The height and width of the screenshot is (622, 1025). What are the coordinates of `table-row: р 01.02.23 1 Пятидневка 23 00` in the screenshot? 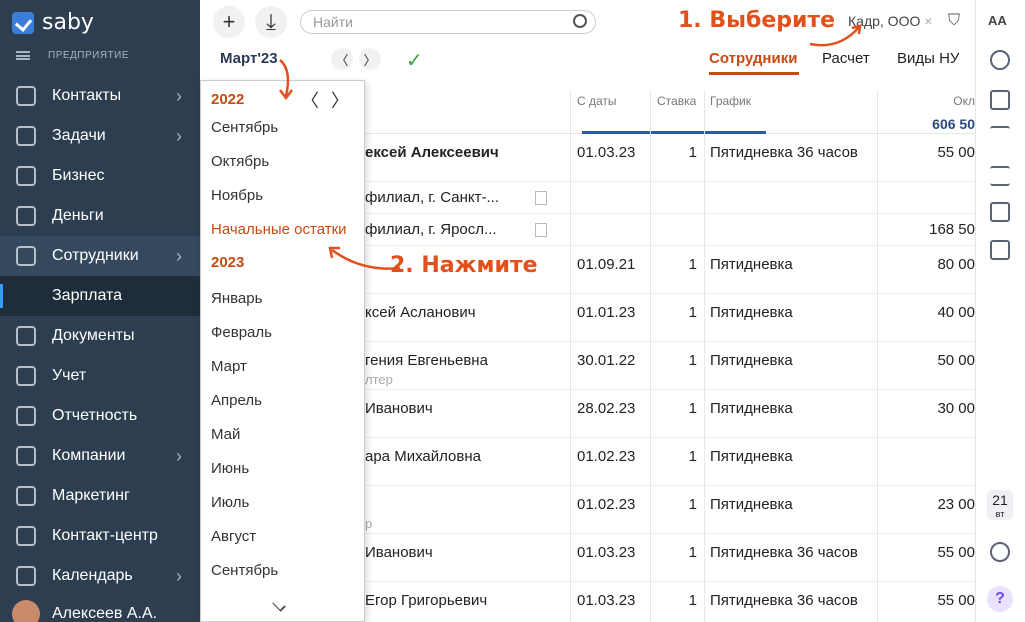 It's located at (670, 510).